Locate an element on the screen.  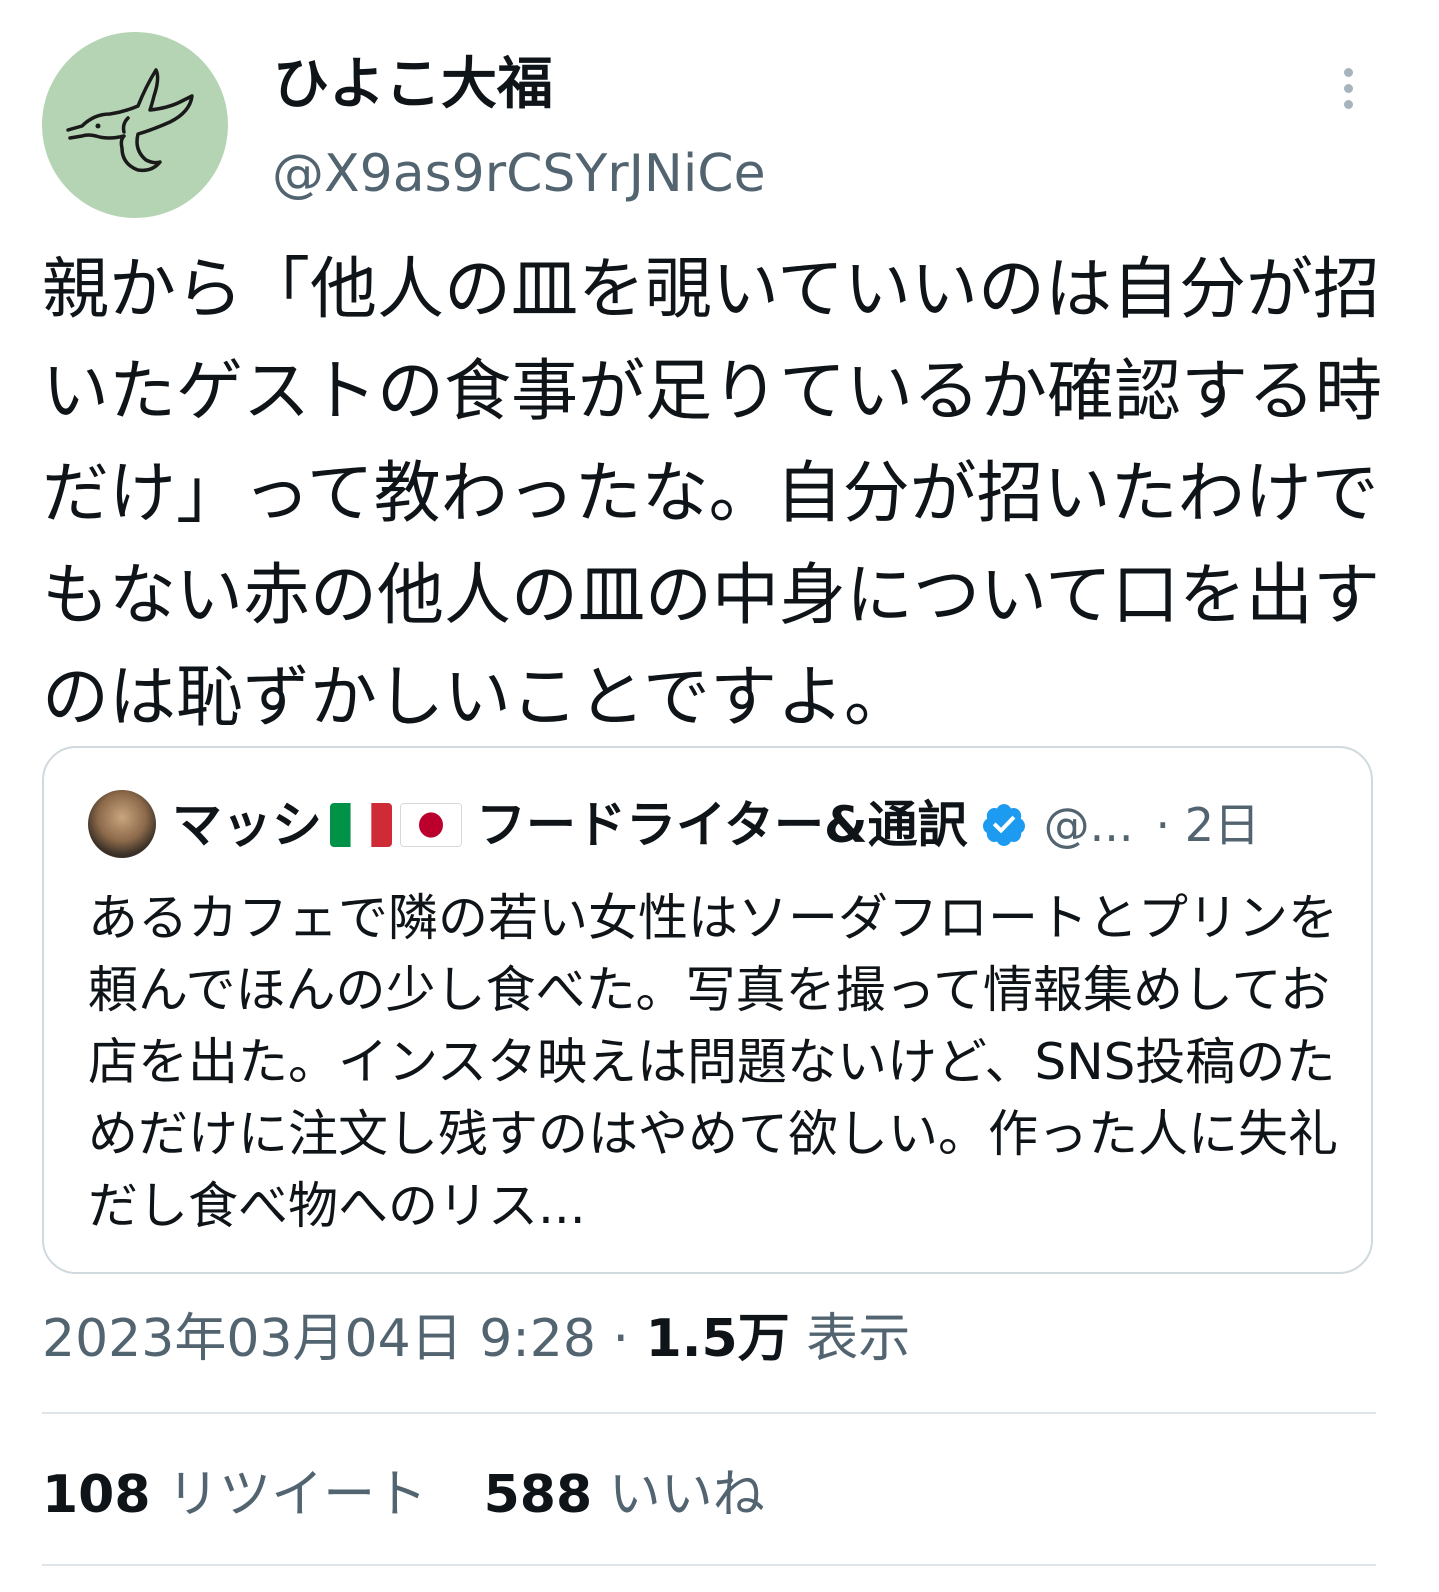
quoted-author-name-suffix: フードライター&通訳 is located at coordinates (722, 825).